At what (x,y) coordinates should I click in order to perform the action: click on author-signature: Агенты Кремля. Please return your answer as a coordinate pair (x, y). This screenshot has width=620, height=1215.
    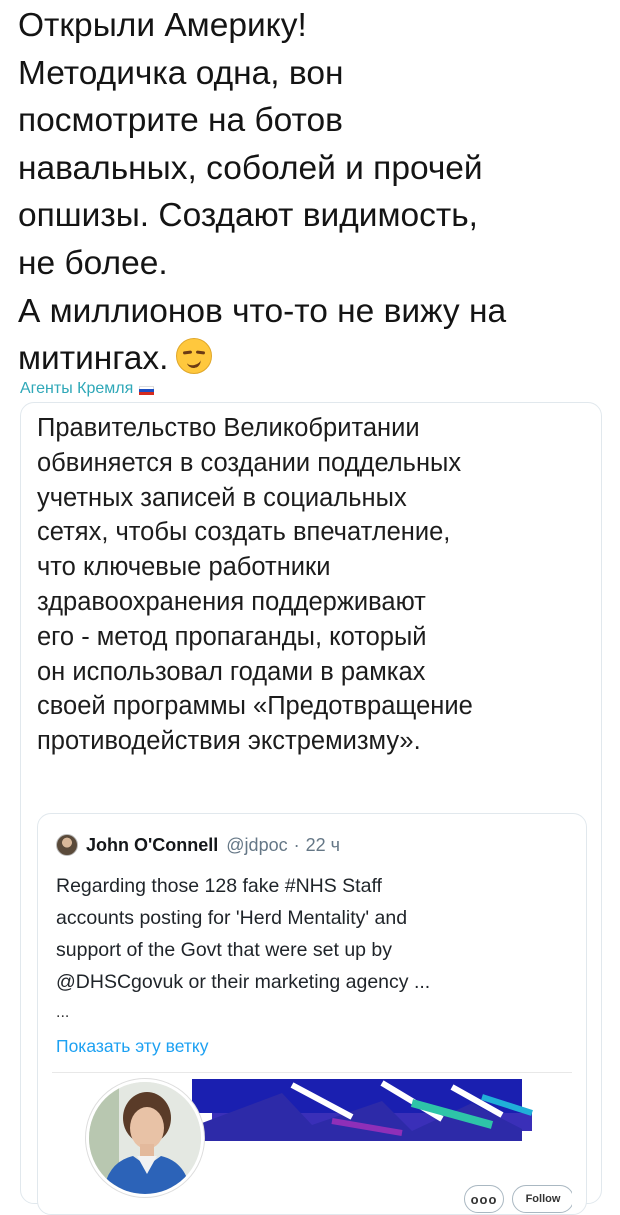
    Looking at the image, I should click on (87, 389).